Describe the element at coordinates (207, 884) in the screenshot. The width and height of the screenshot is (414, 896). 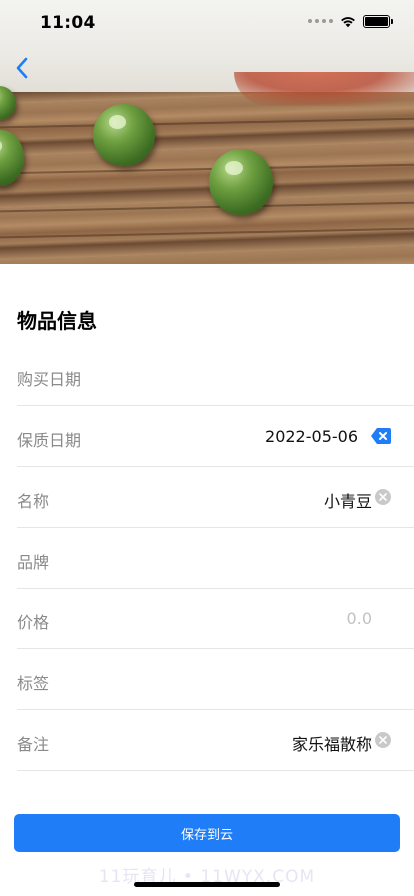
I see `home-indicator` at that location.